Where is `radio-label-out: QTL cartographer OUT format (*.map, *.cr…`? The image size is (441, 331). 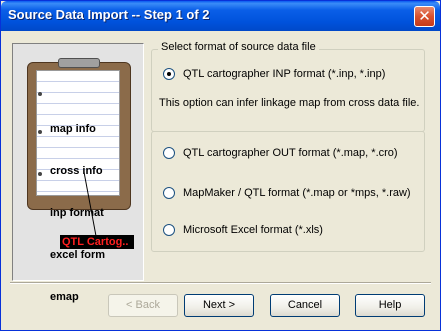 radio-label-out: QTL cartographer OUT format (*.map, *.cr… is located at coordinates (290, 153).